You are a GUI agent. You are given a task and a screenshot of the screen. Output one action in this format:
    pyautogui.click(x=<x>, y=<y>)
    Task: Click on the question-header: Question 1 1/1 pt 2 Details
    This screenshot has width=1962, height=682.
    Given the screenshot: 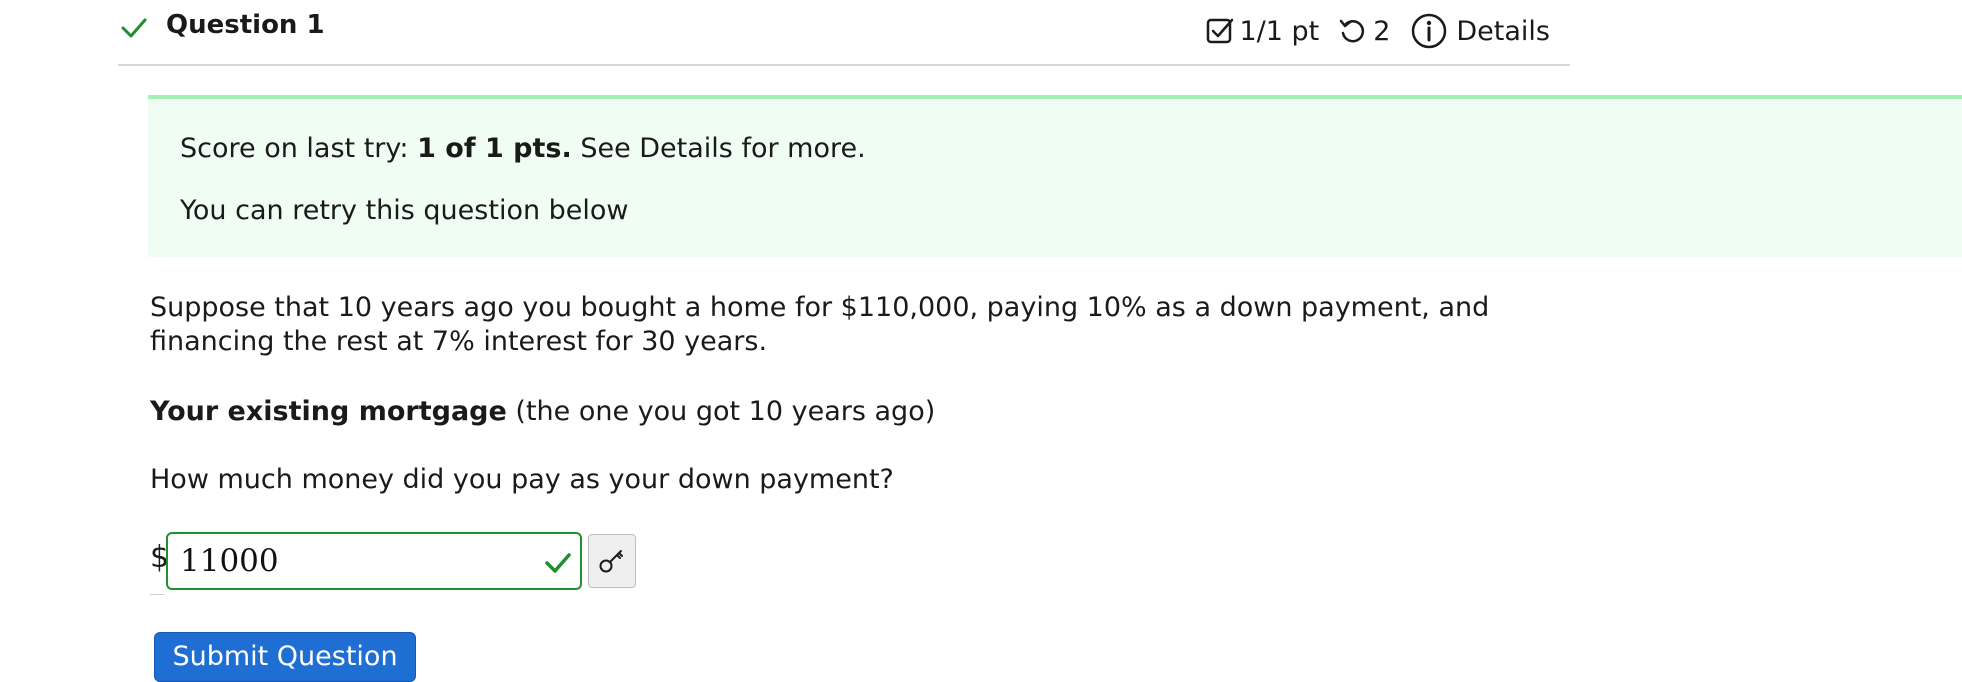 What is the action you would take?
    pyautogui.click(x=844, y=33)
    